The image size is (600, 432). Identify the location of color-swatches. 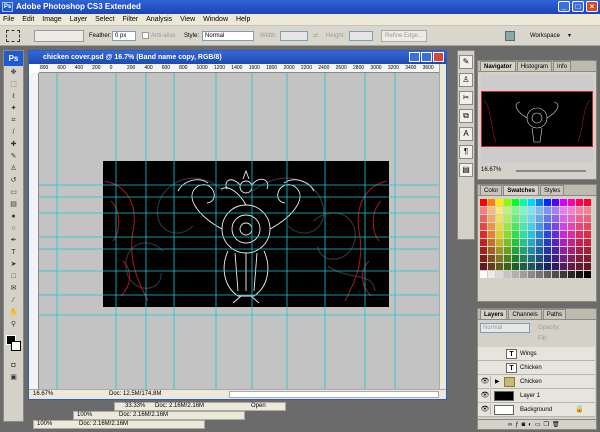
(13, 346).